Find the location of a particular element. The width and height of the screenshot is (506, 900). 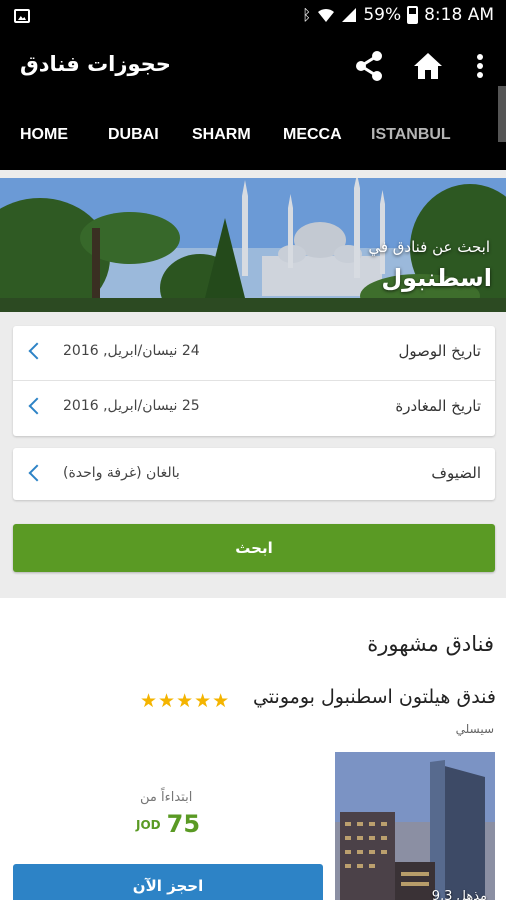

app-bar: حجوزات فنادق is located at coordinates (253, 67).